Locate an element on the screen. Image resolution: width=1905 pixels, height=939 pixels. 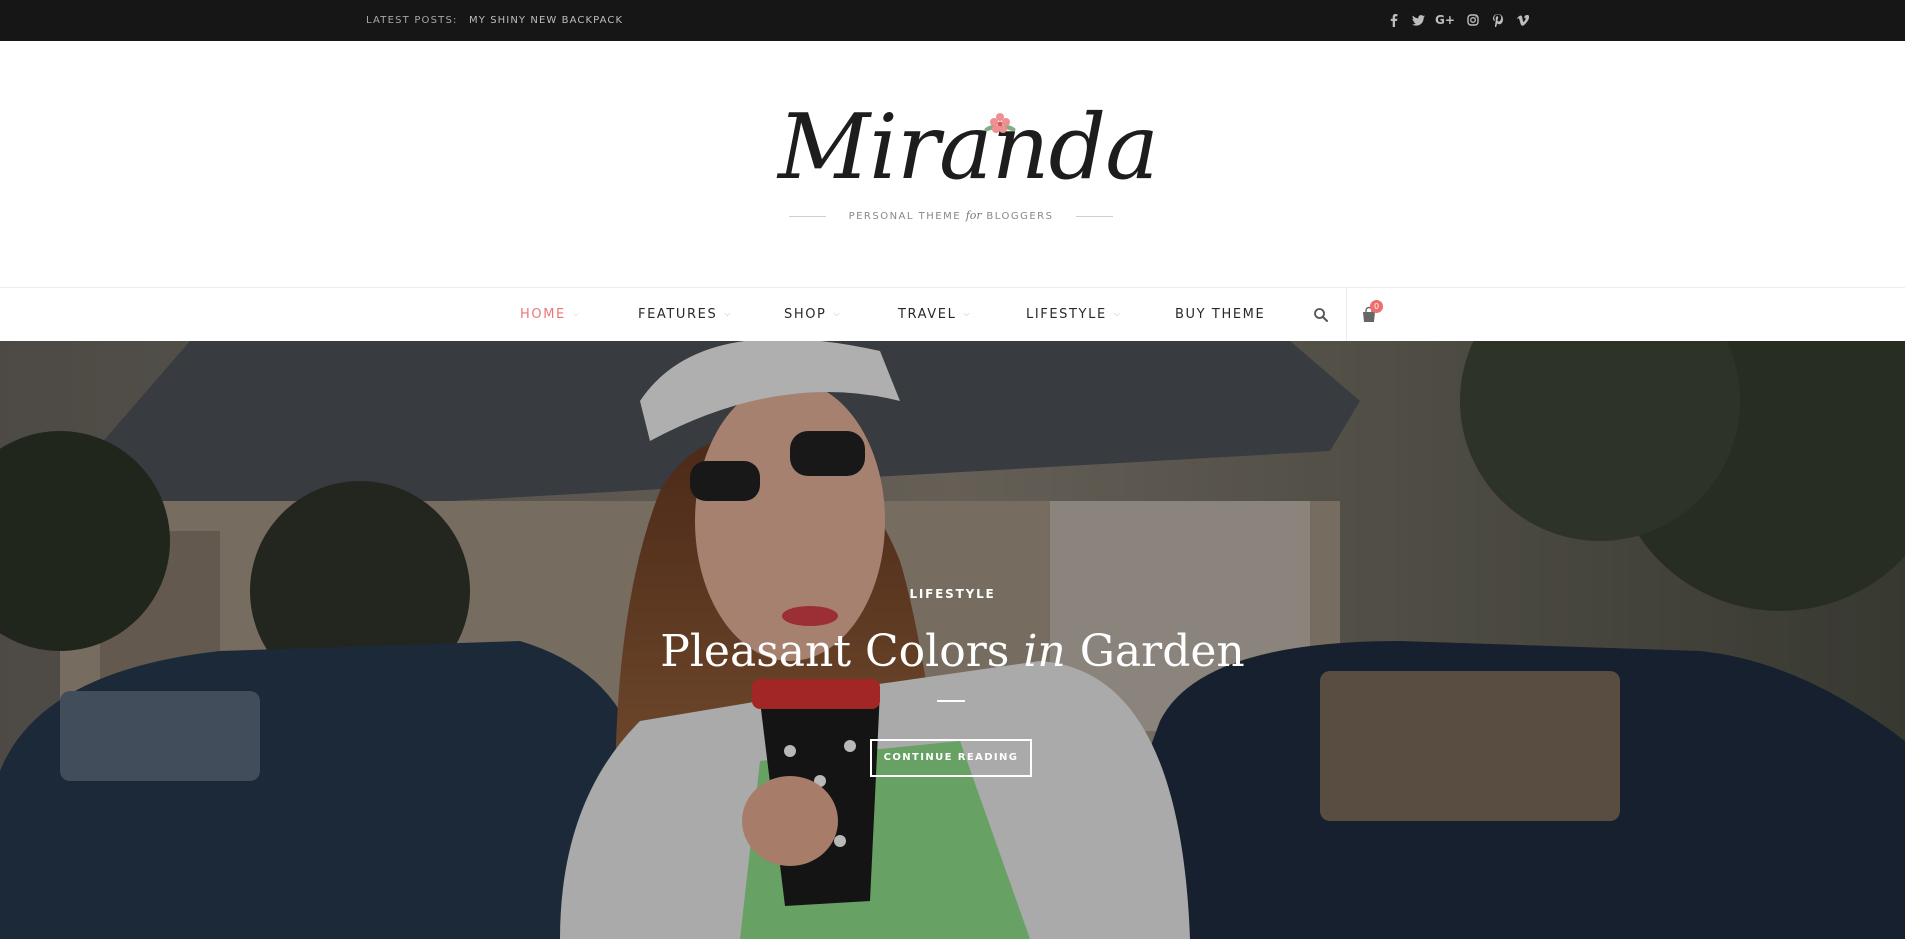
site-logo: Miranda is located at coordinates (968, 148).